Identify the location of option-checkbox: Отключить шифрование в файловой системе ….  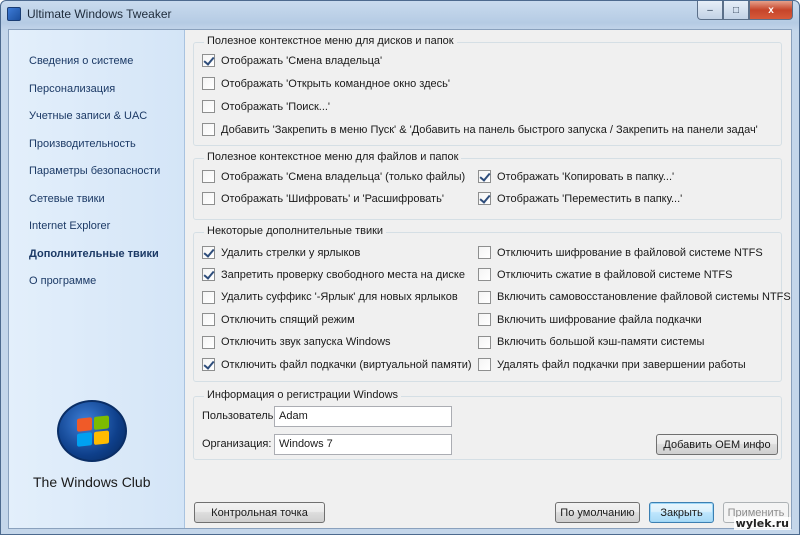
(620, 252).